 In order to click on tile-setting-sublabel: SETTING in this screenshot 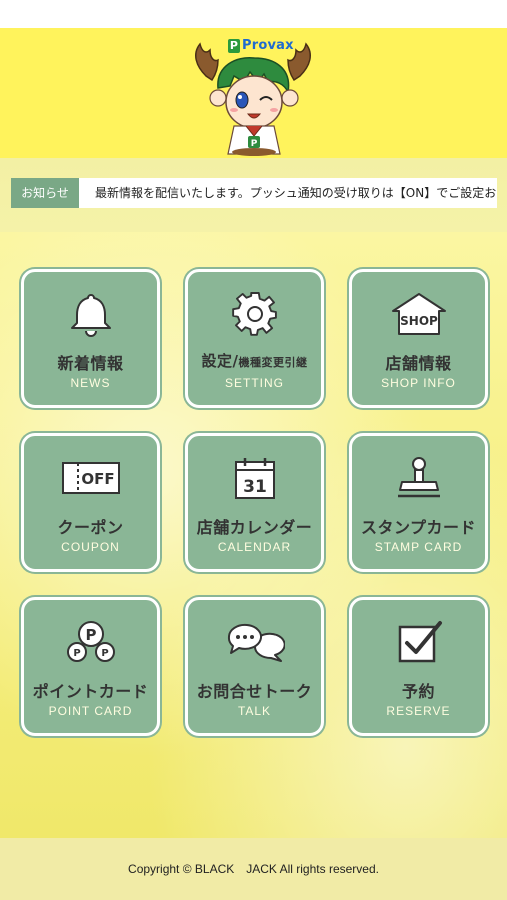, I will do `click(254, 383)`.